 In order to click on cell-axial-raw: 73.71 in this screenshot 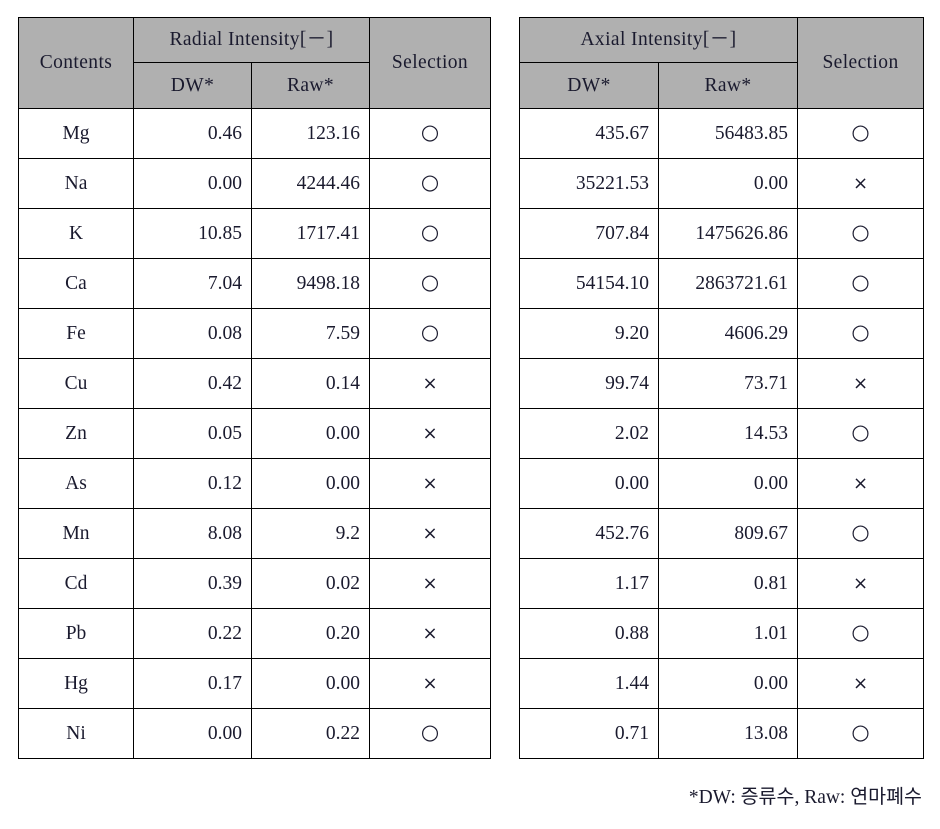, I will do `click(728, 383)`.